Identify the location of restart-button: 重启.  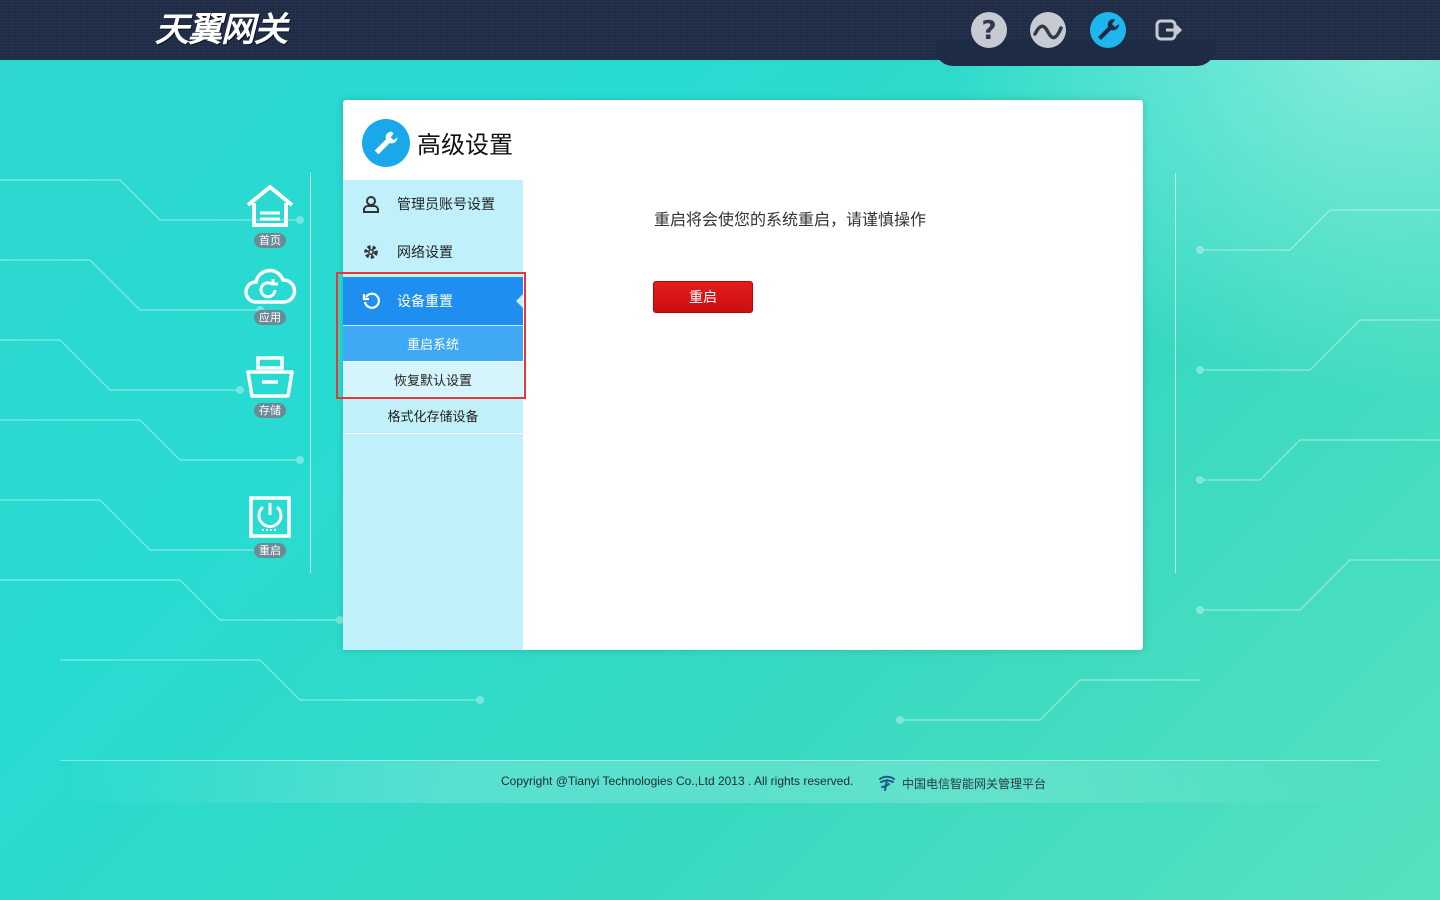
(703, 297).